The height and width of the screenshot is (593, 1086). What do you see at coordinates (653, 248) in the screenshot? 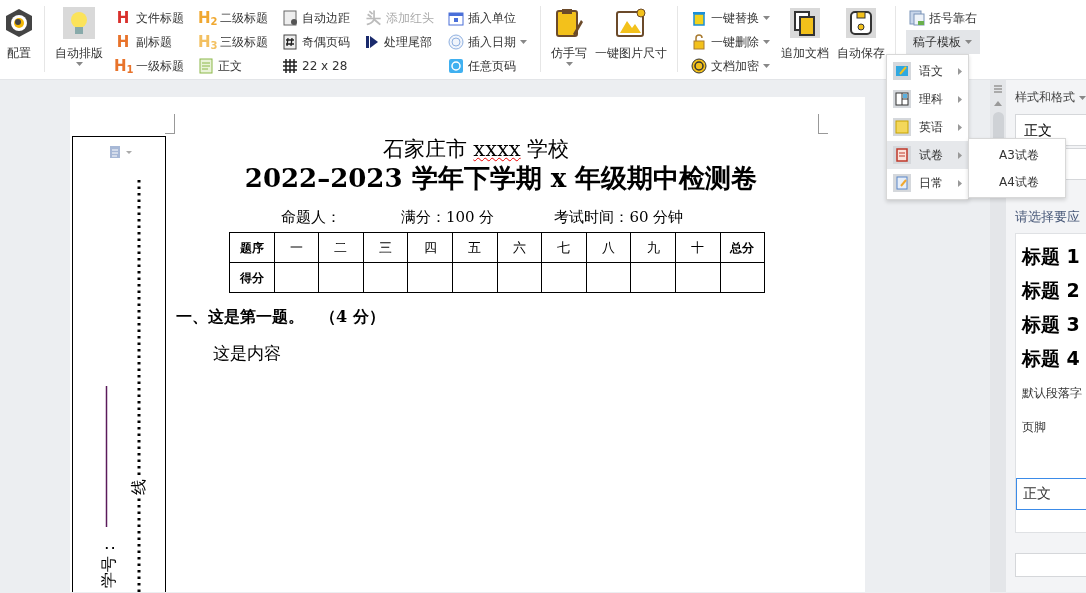
I see `table-cell: 九` at bounding box center [653, 248].